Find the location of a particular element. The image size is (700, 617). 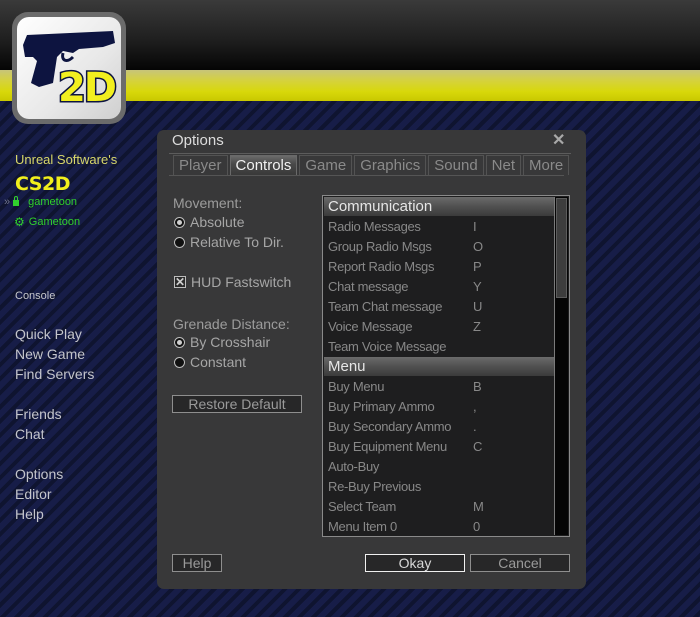

binding-row: Report Radio Msgs P is located at coordinates (439, 267).